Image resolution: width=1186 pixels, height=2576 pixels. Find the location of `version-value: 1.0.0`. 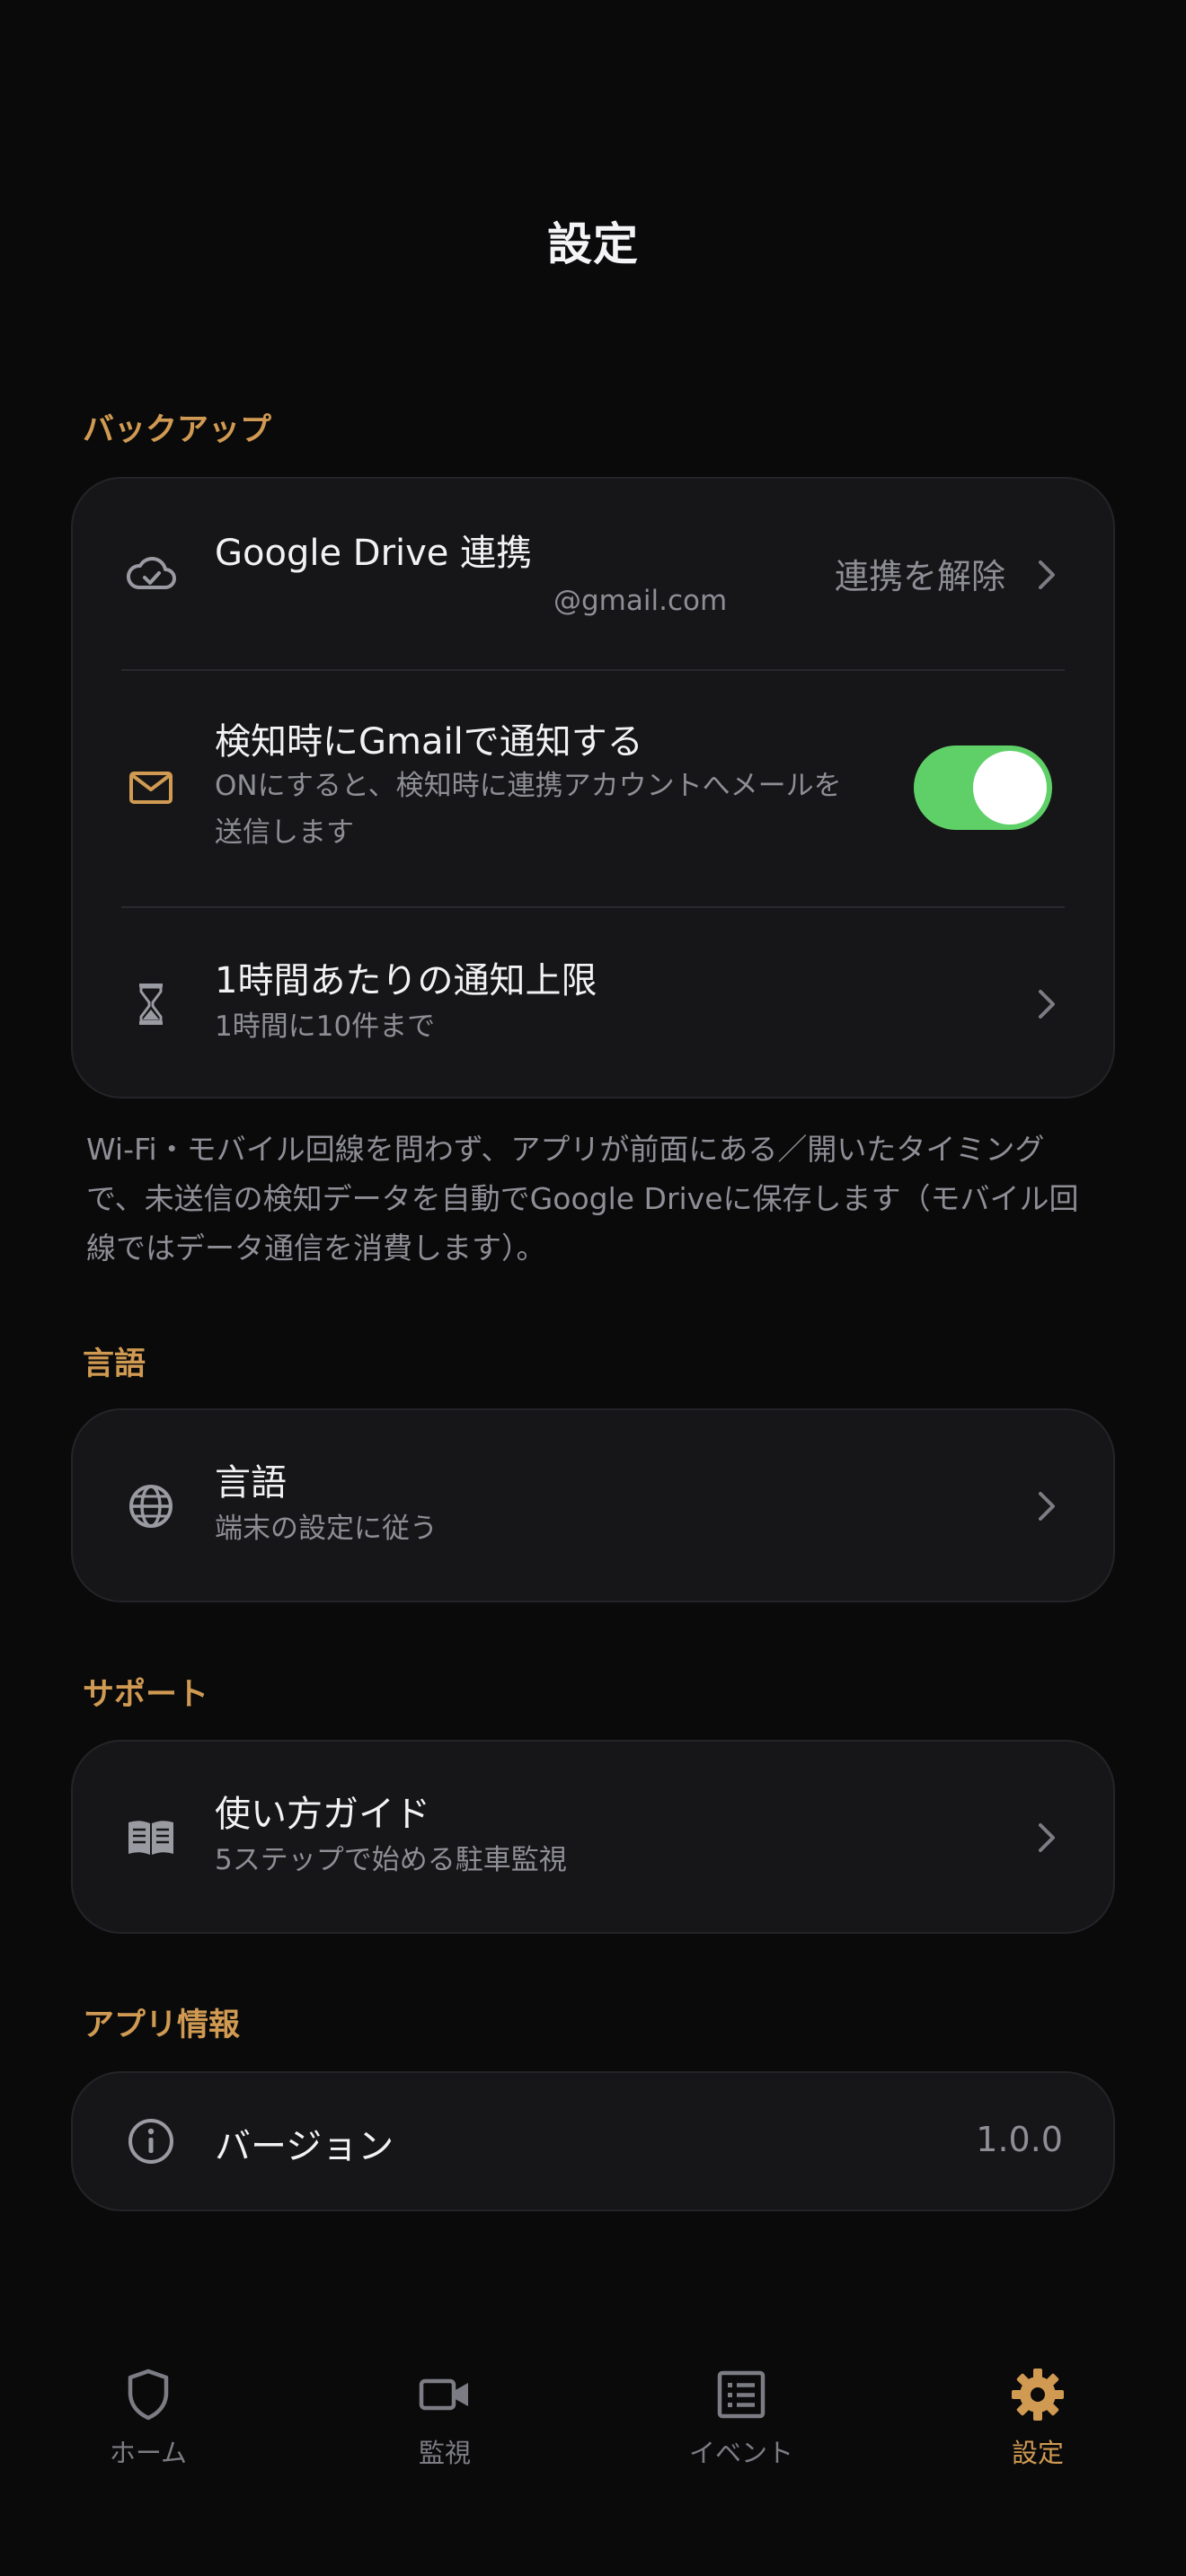

version-value: 1.0.0 is located at coordinates (1019, 2139).